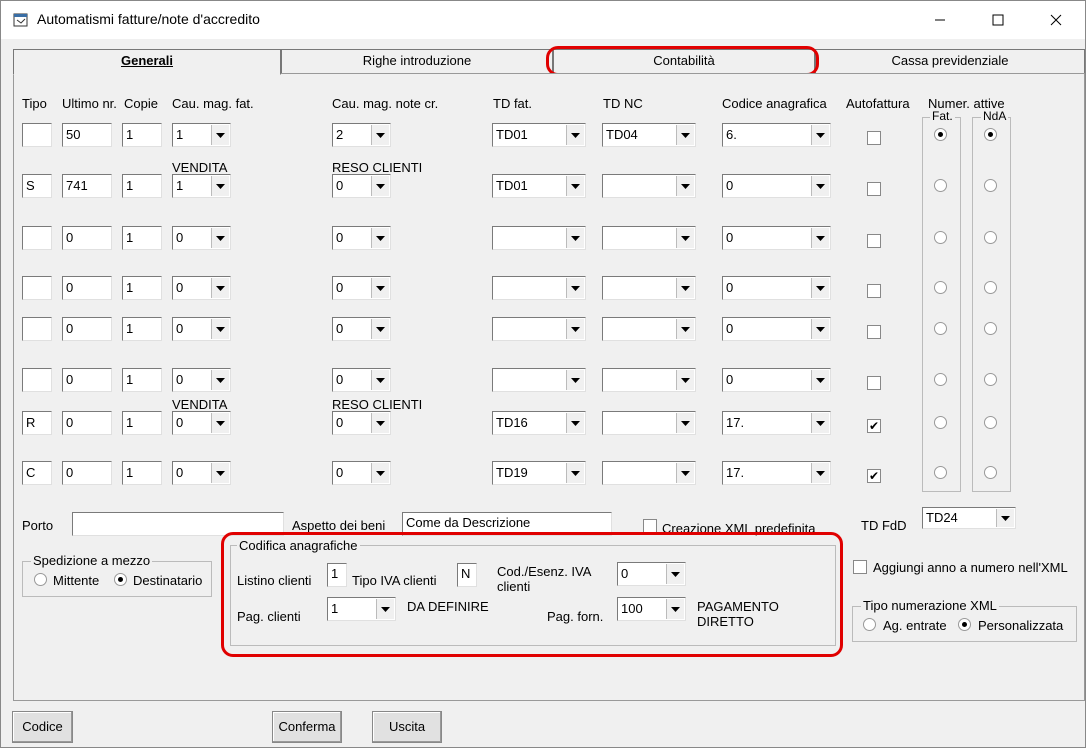  Describe the element at coordinates (307, 727) in the screenshot. I see `conferma-button: Conferma` at that location.